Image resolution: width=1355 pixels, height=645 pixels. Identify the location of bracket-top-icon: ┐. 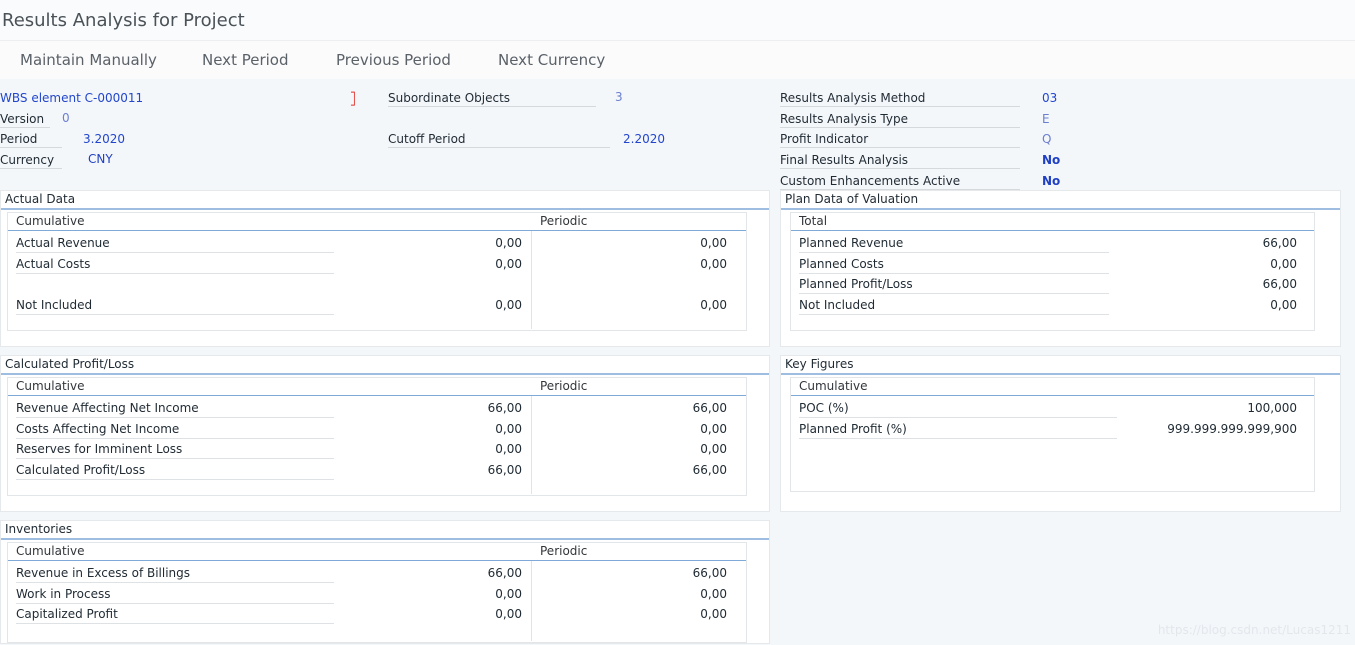
(354, 92).